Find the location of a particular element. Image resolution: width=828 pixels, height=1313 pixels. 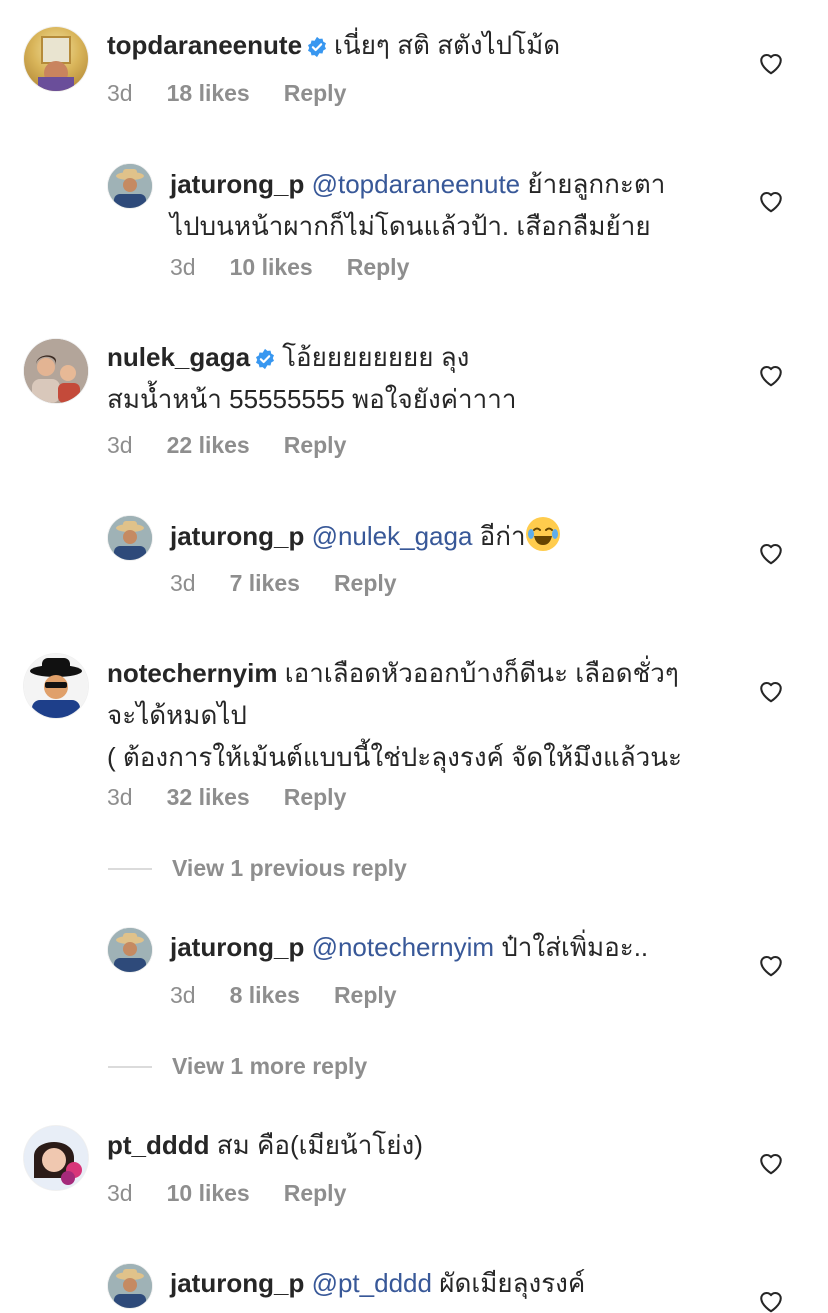

comment-body: ป๋าใส่เพิ่มอะ.. is located at coordinates (575, 947).